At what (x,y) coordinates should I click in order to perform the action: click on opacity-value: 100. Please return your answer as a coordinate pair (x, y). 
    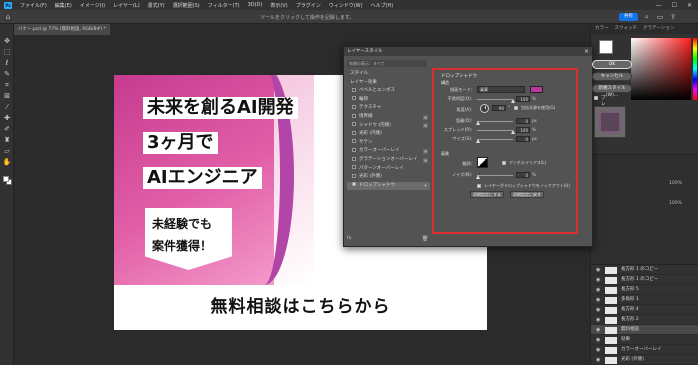
    Looking at the image, I should click on (523, 99).